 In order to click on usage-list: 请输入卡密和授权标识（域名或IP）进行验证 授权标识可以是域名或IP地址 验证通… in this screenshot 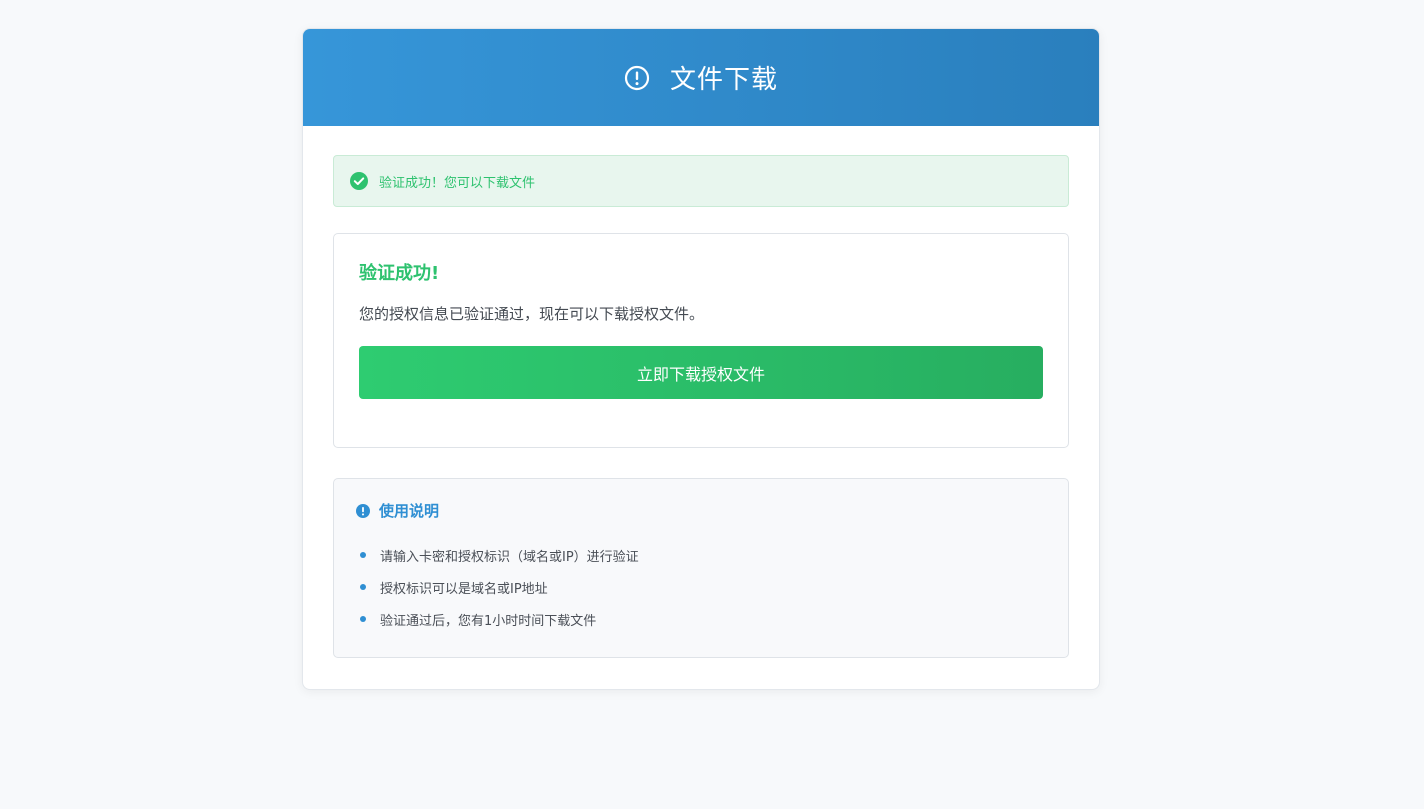, I will do `click(701, 587)`.